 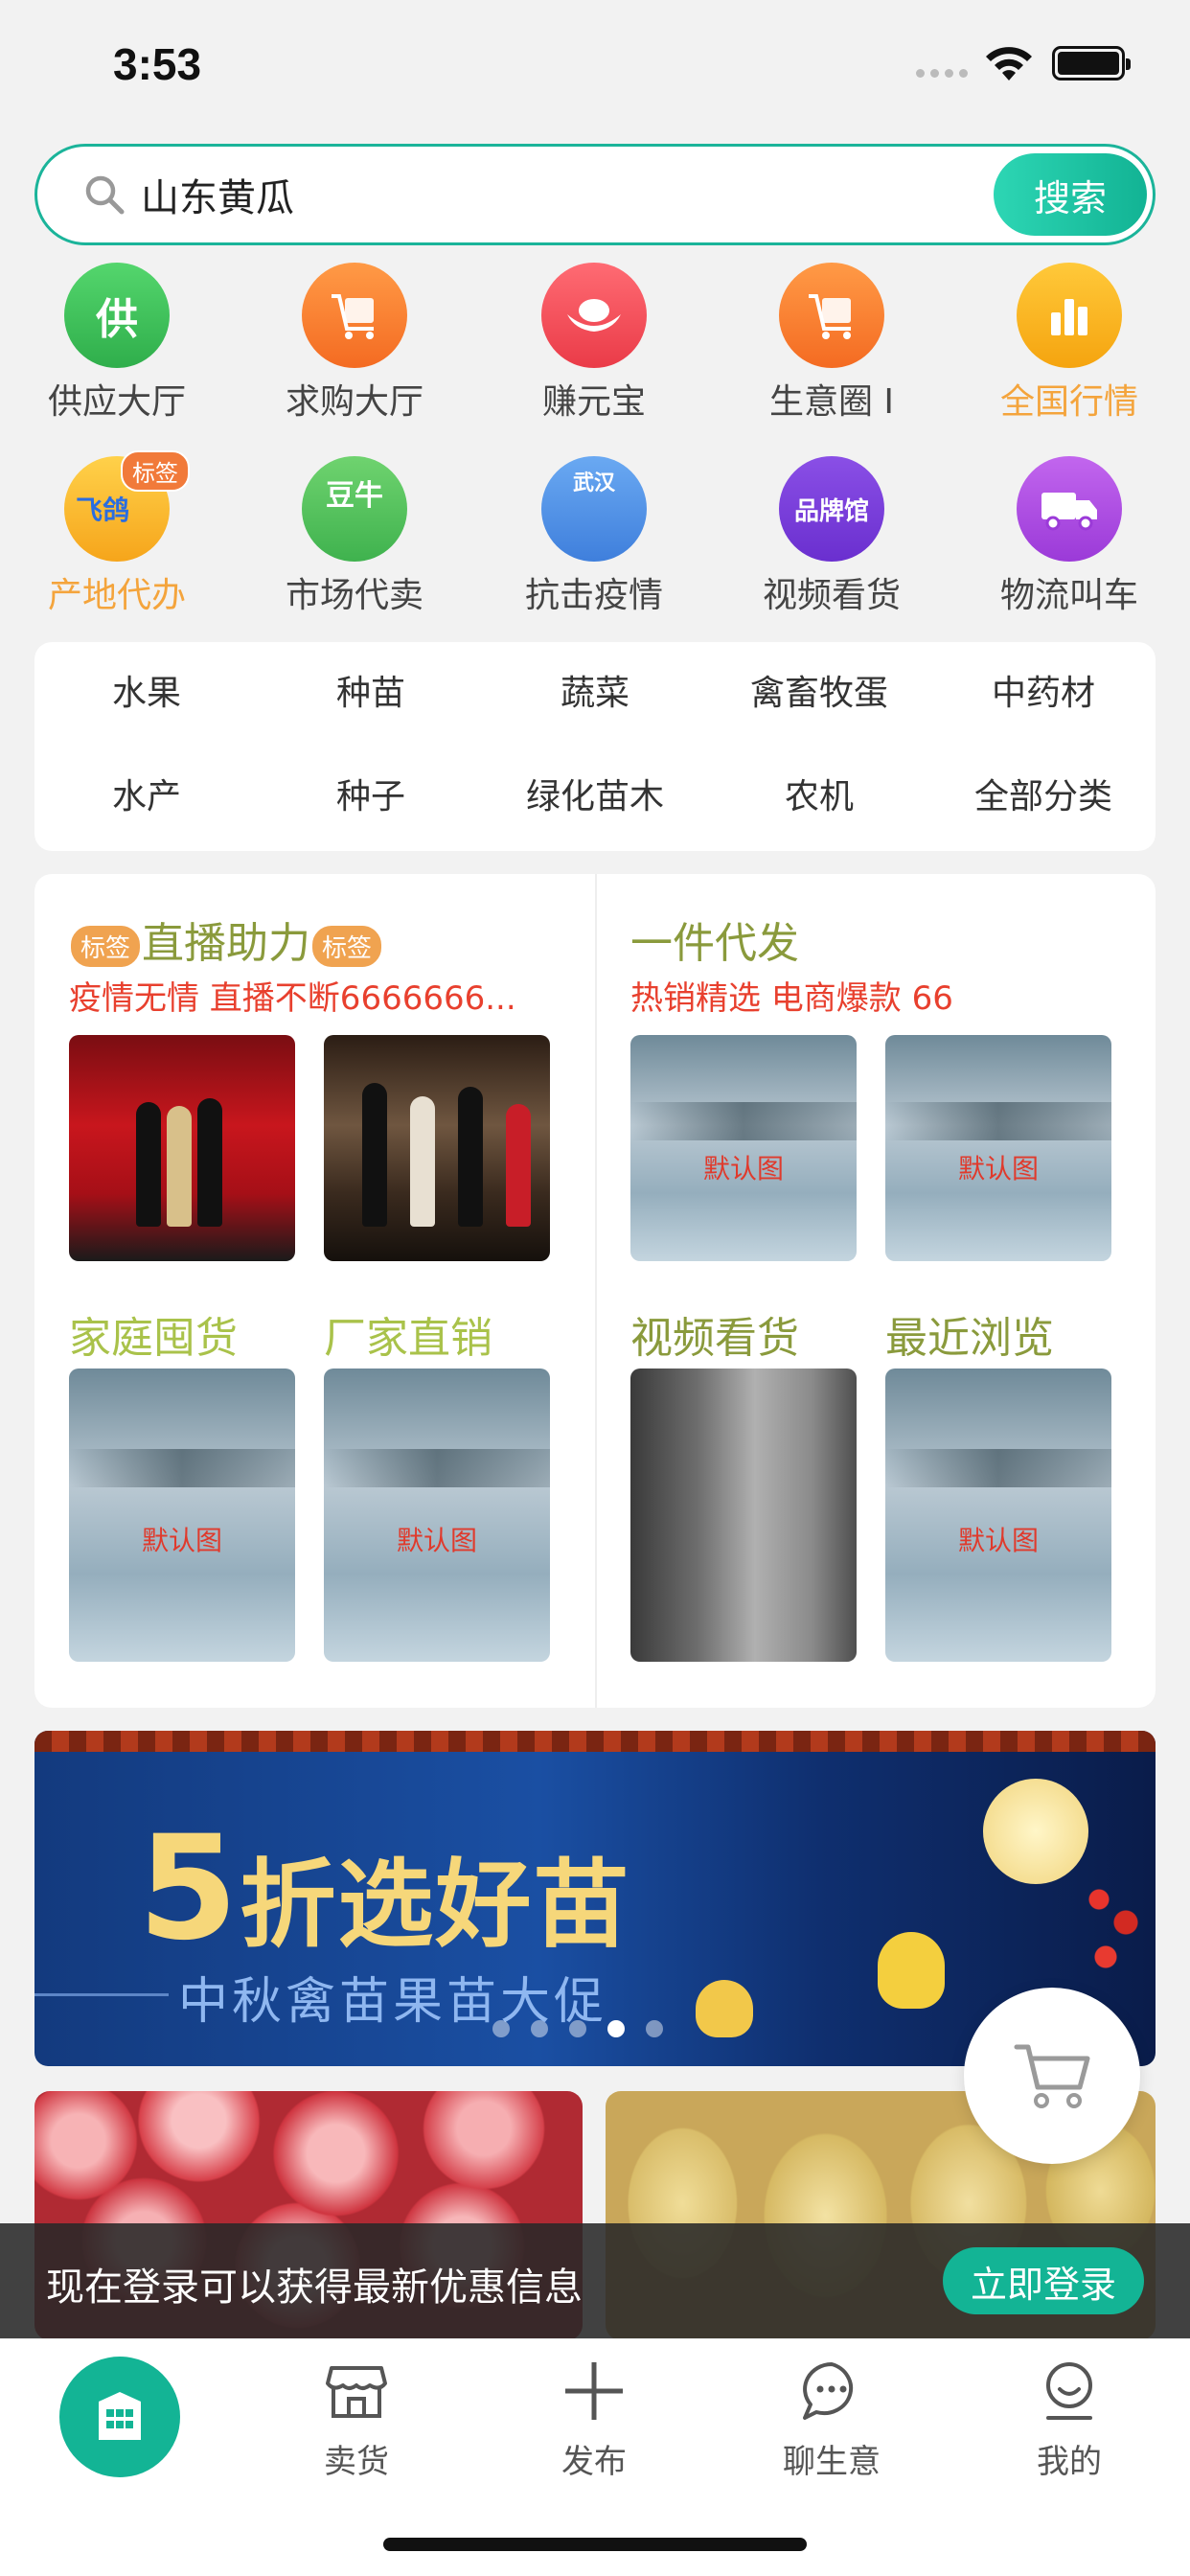 What do you see at coordinates (1043, 797) in the screenshot?
I see `category-all: 全部分类` at bounding box center [1043, 797].